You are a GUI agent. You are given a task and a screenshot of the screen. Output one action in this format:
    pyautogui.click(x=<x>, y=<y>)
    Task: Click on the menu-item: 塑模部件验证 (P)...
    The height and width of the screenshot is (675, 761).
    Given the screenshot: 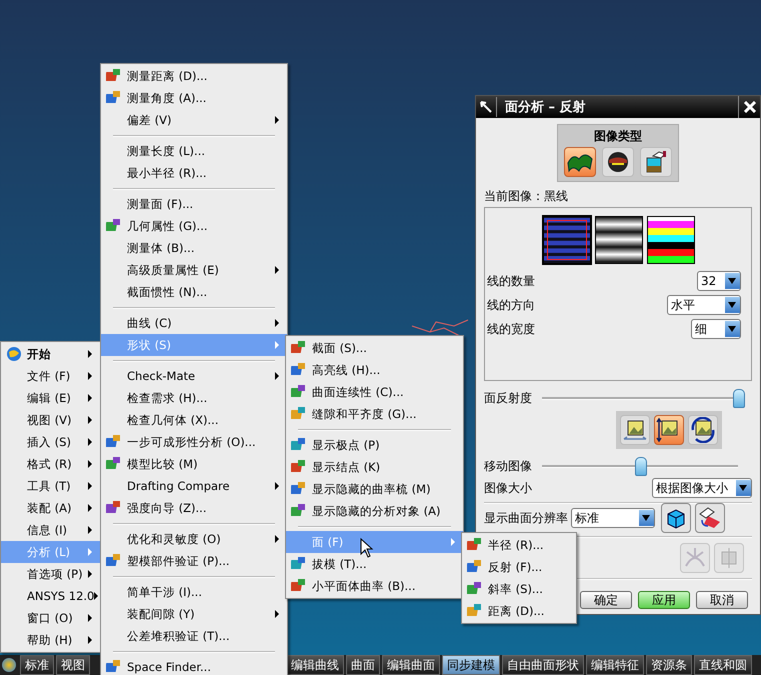 What is the action you would take?
    pyautogui.click(x=194, y=561)
    